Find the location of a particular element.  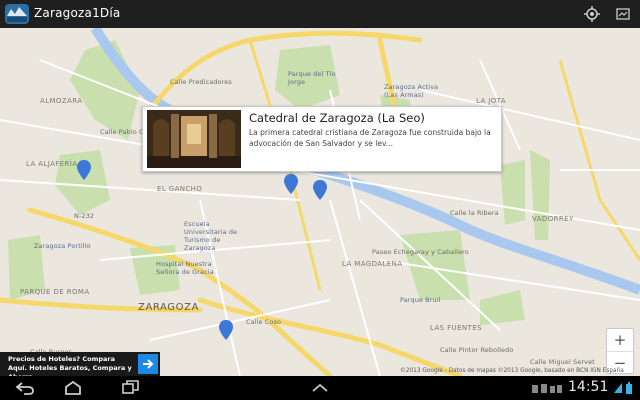

label-vadorrey: VADORREY is located at coordinates (553, 219).